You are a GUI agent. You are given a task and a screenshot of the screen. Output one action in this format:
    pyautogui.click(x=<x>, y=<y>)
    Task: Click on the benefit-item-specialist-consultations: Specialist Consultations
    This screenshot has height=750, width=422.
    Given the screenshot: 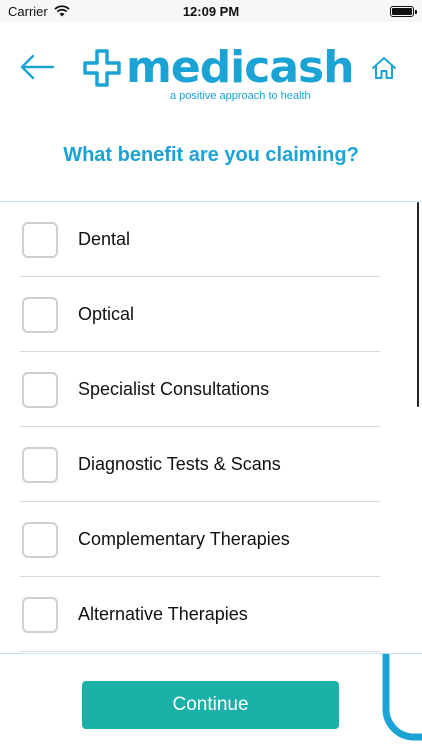 What is the action you would take?
    pyautogui.click(x=190, y=389)
    